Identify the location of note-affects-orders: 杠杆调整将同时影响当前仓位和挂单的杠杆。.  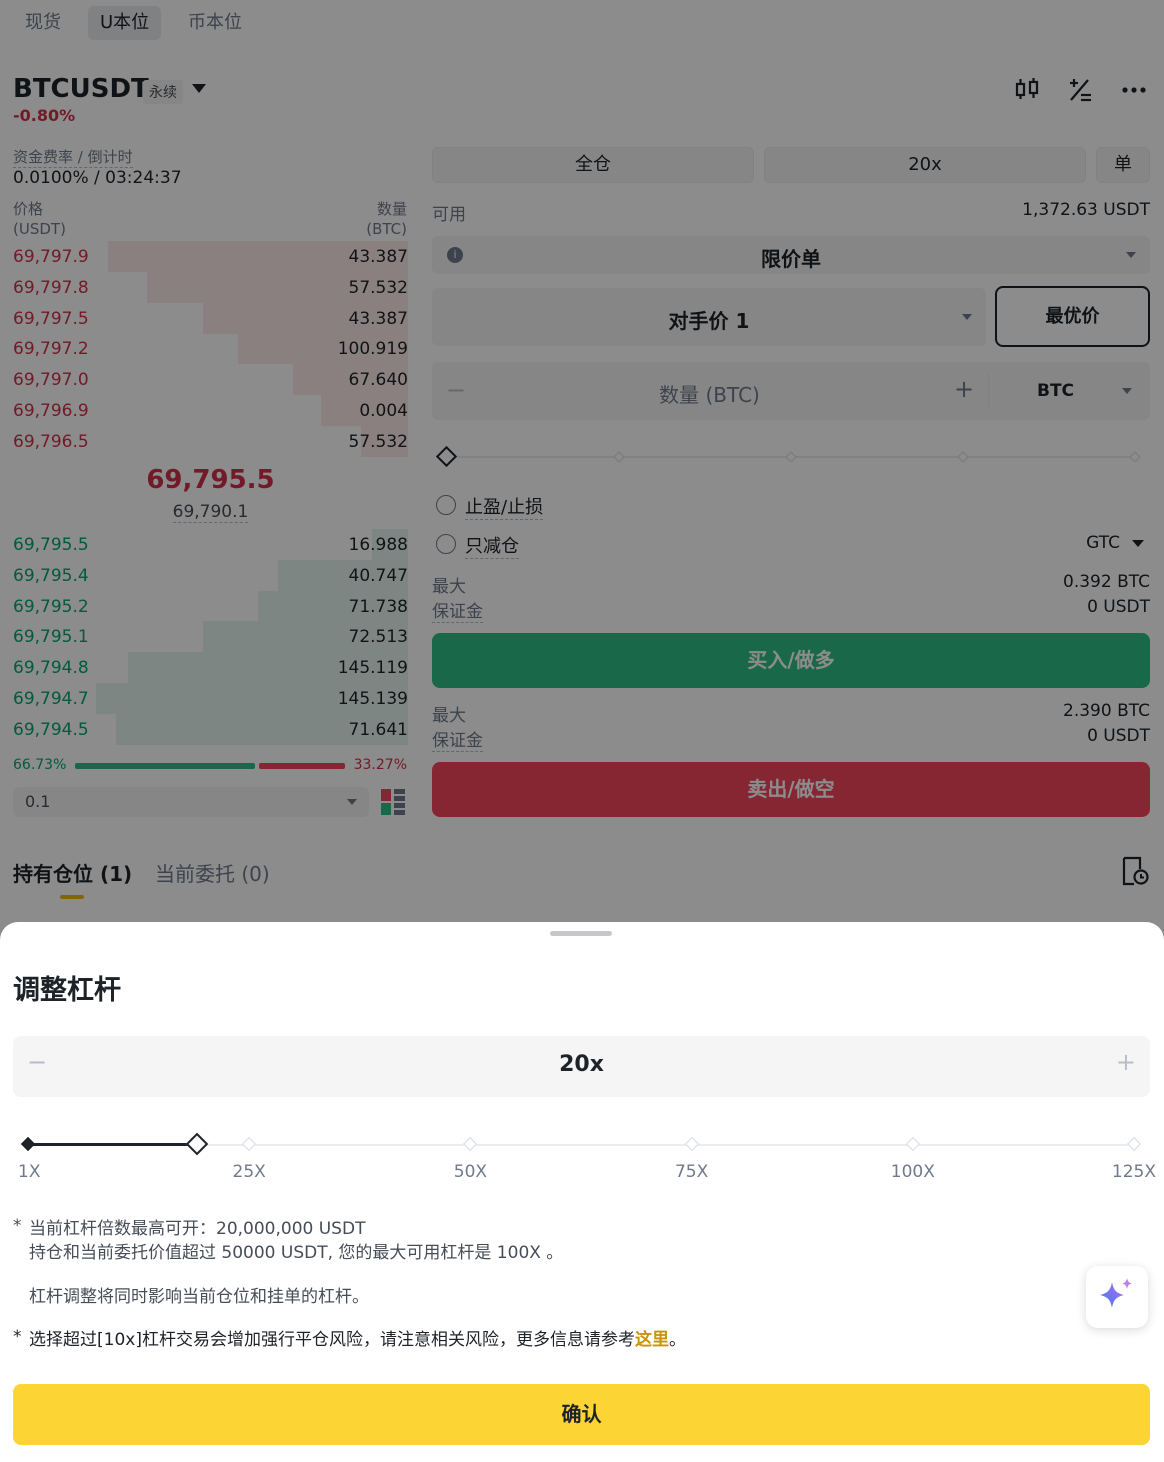
(199, 1297).